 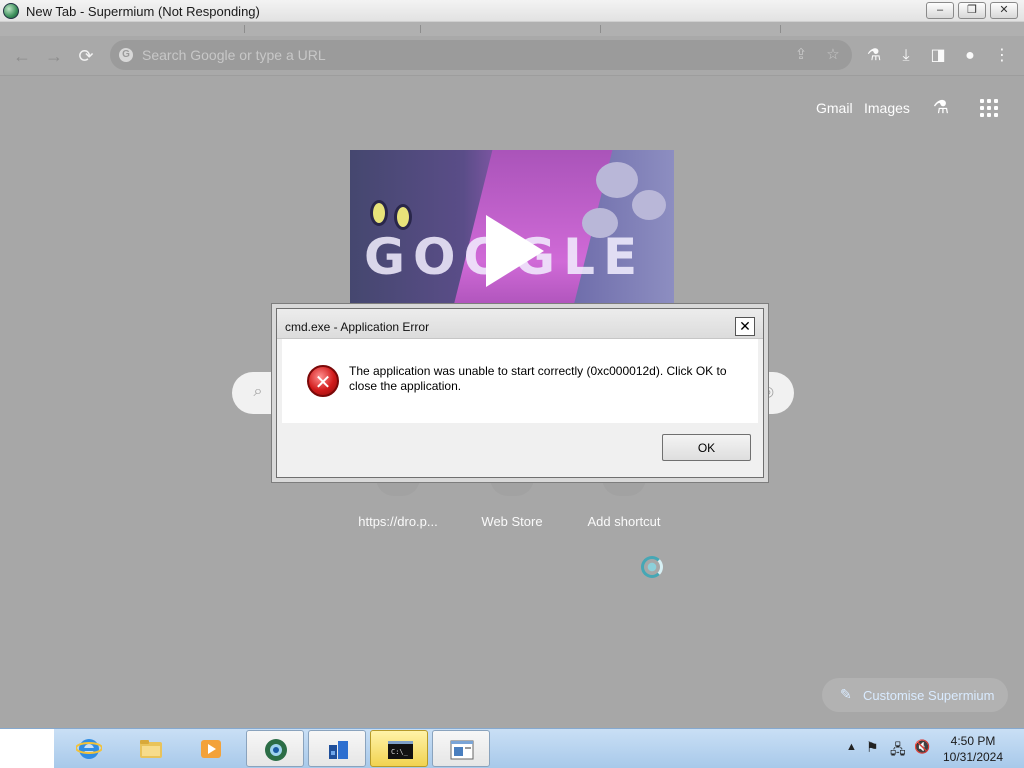 I want to click on images-link: Images, so click(x=887, y=108).